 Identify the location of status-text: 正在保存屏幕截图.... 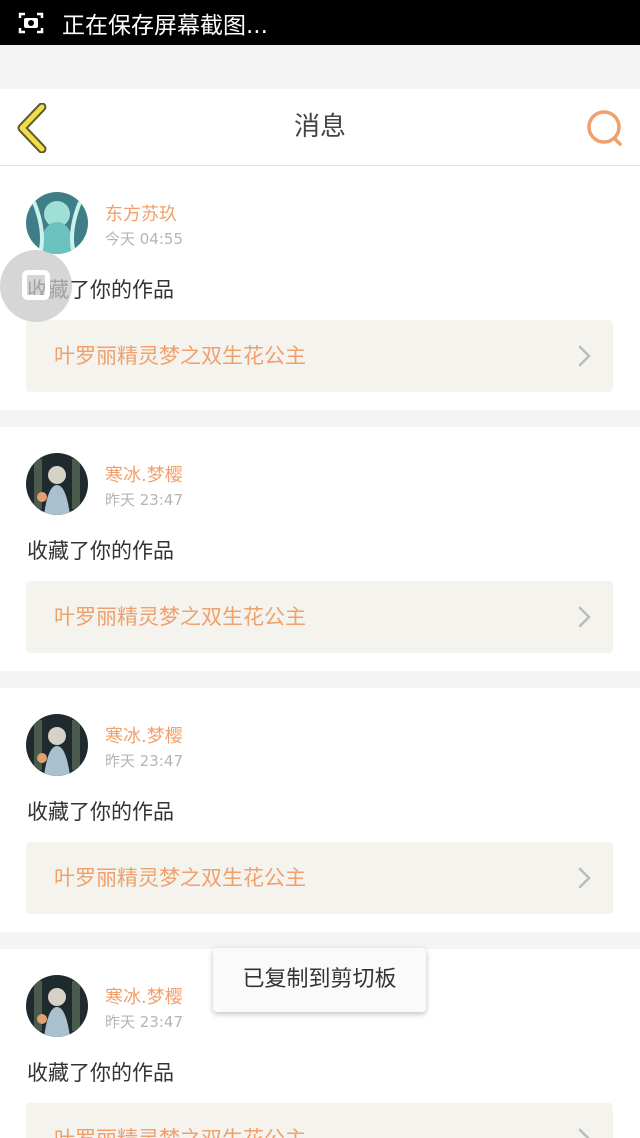
(165, 25).